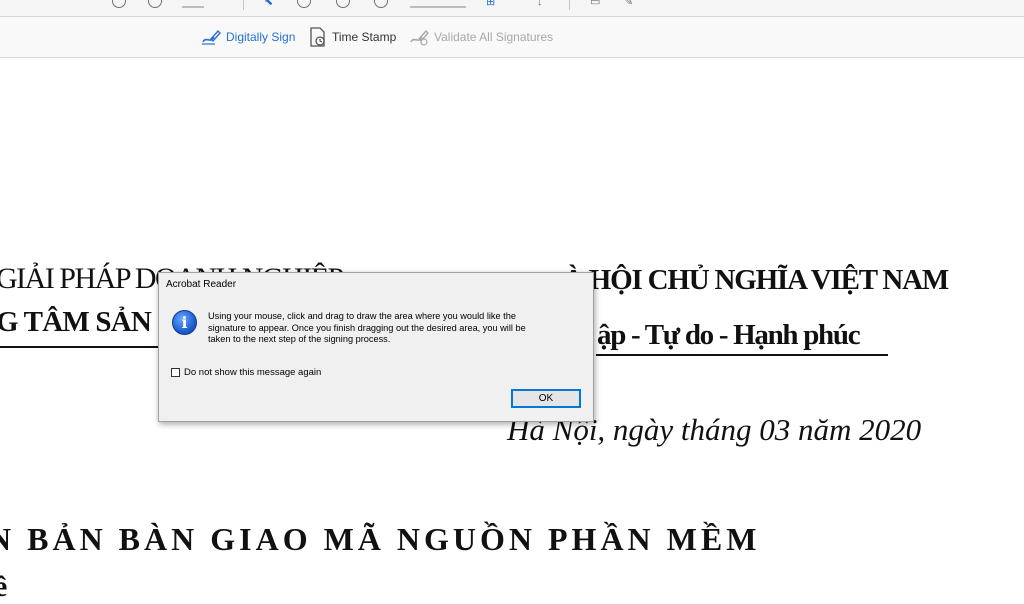 The image size is (1024, 604). I want to click on checkbox-label: Do not show this message again, so click(253, 372).